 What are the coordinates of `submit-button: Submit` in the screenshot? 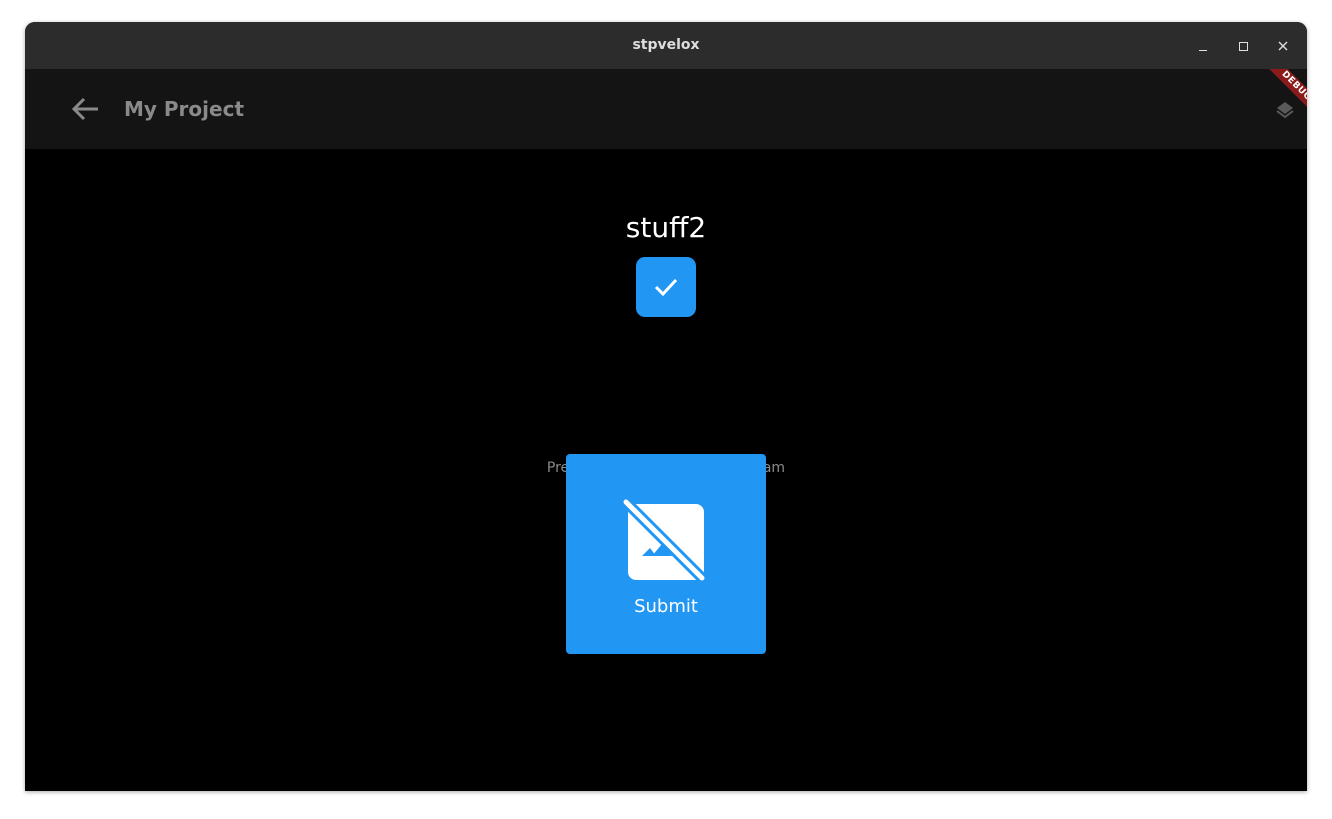 It's located at (666, 554).